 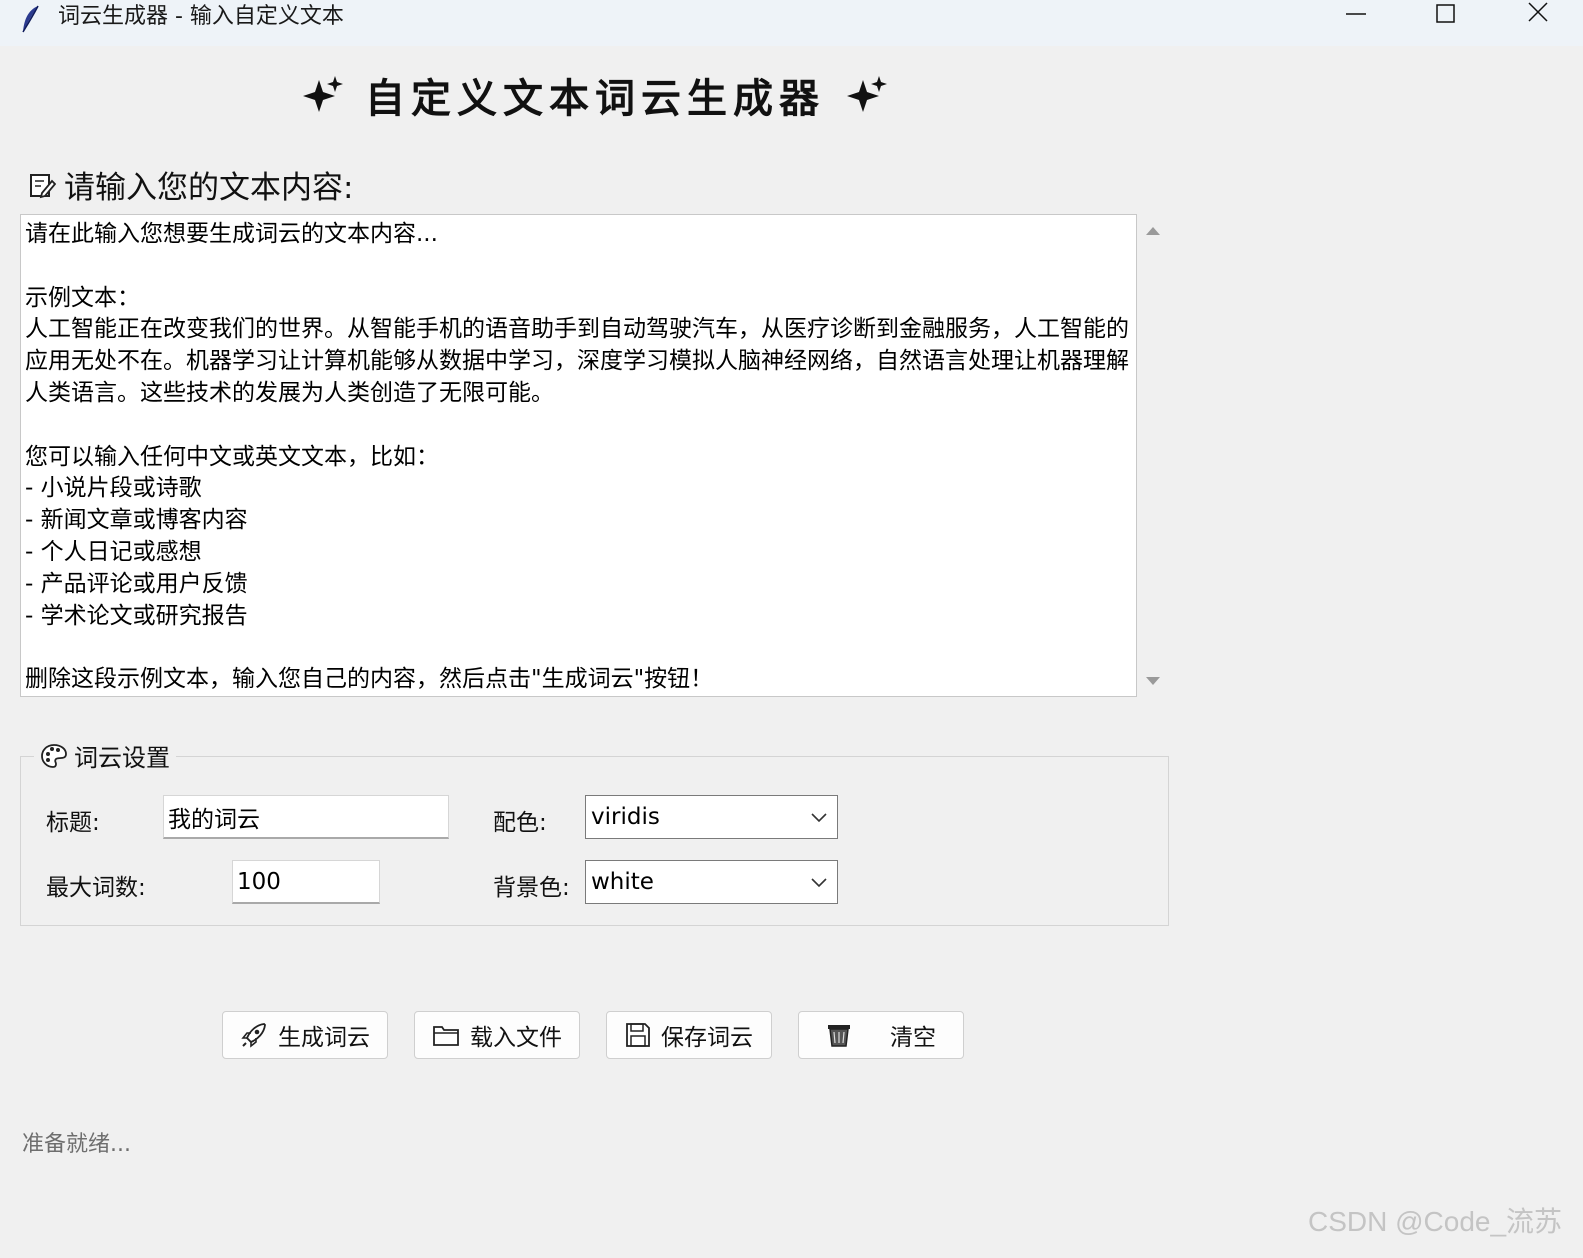 What do you see at coordinates (881, 1035) in the screenshot?
I see `clear-button: 清空` at bounding box center [881, 1035].